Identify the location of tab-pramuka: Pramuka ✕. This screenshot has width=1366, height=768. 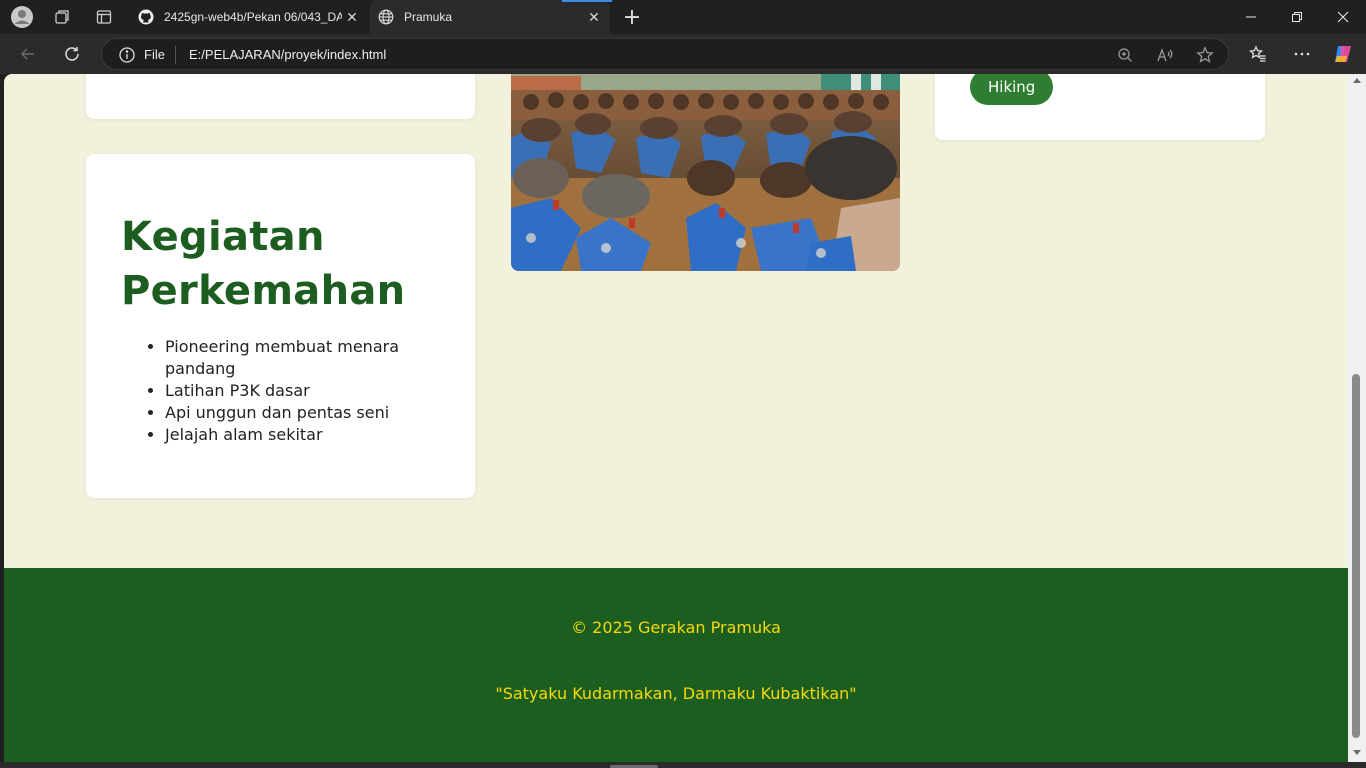
(491, 17).